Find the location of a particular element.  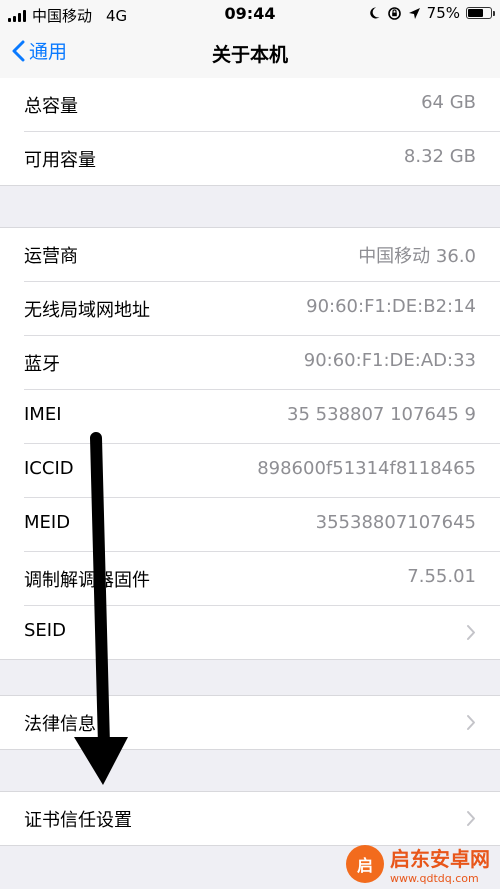

certificate-group: 证书信任设置 is located at coordinates (250, 818).